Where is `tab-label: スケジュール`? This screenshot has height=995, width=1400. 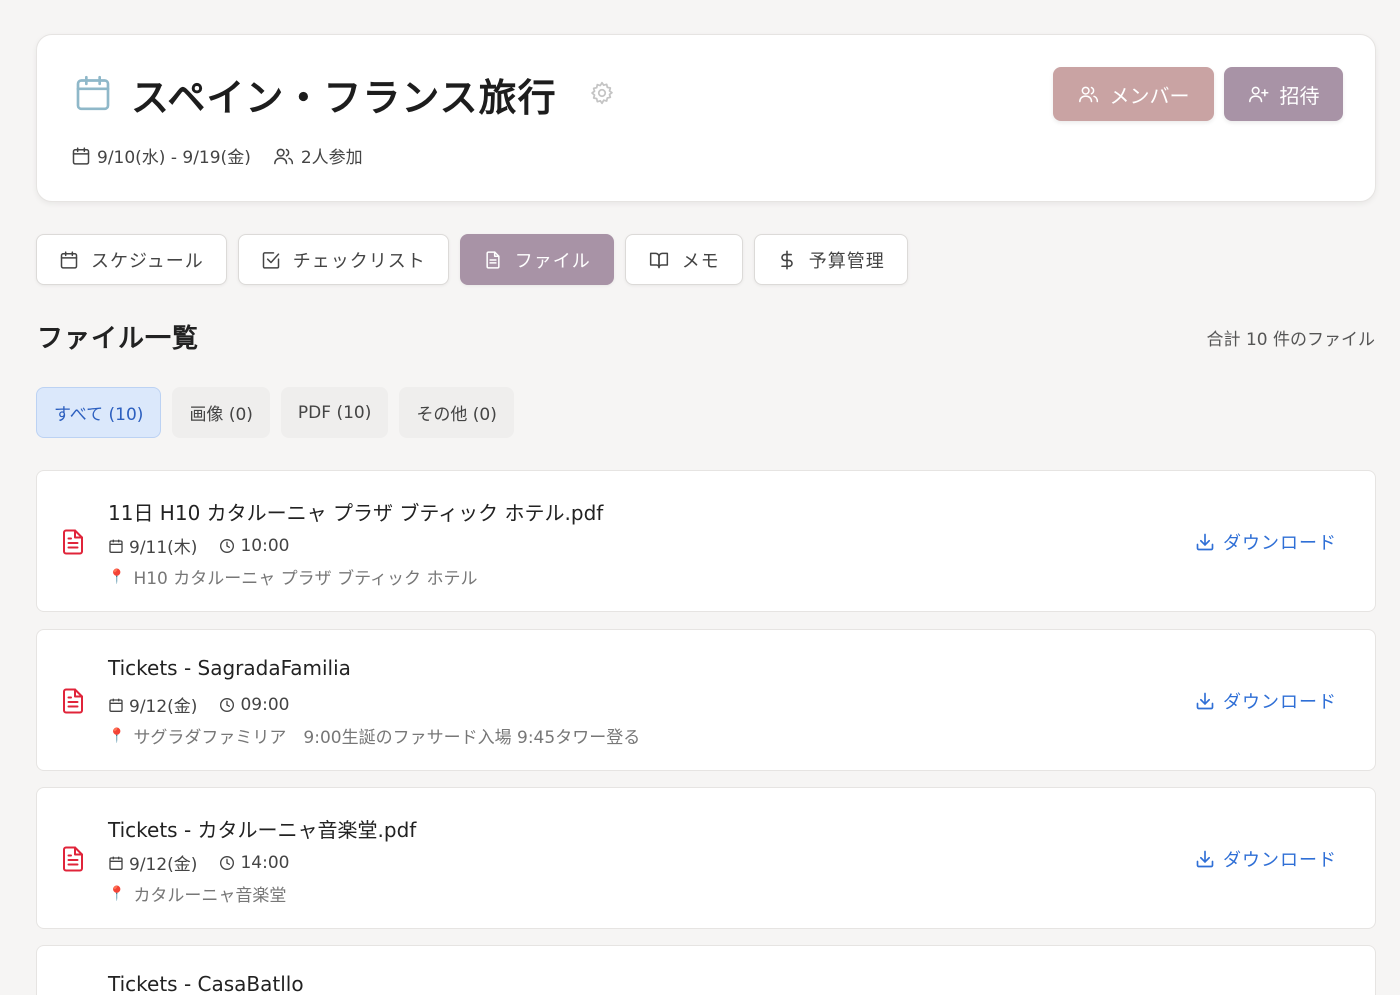
tab-label: スケジュール is located at coordinates (147, 261).